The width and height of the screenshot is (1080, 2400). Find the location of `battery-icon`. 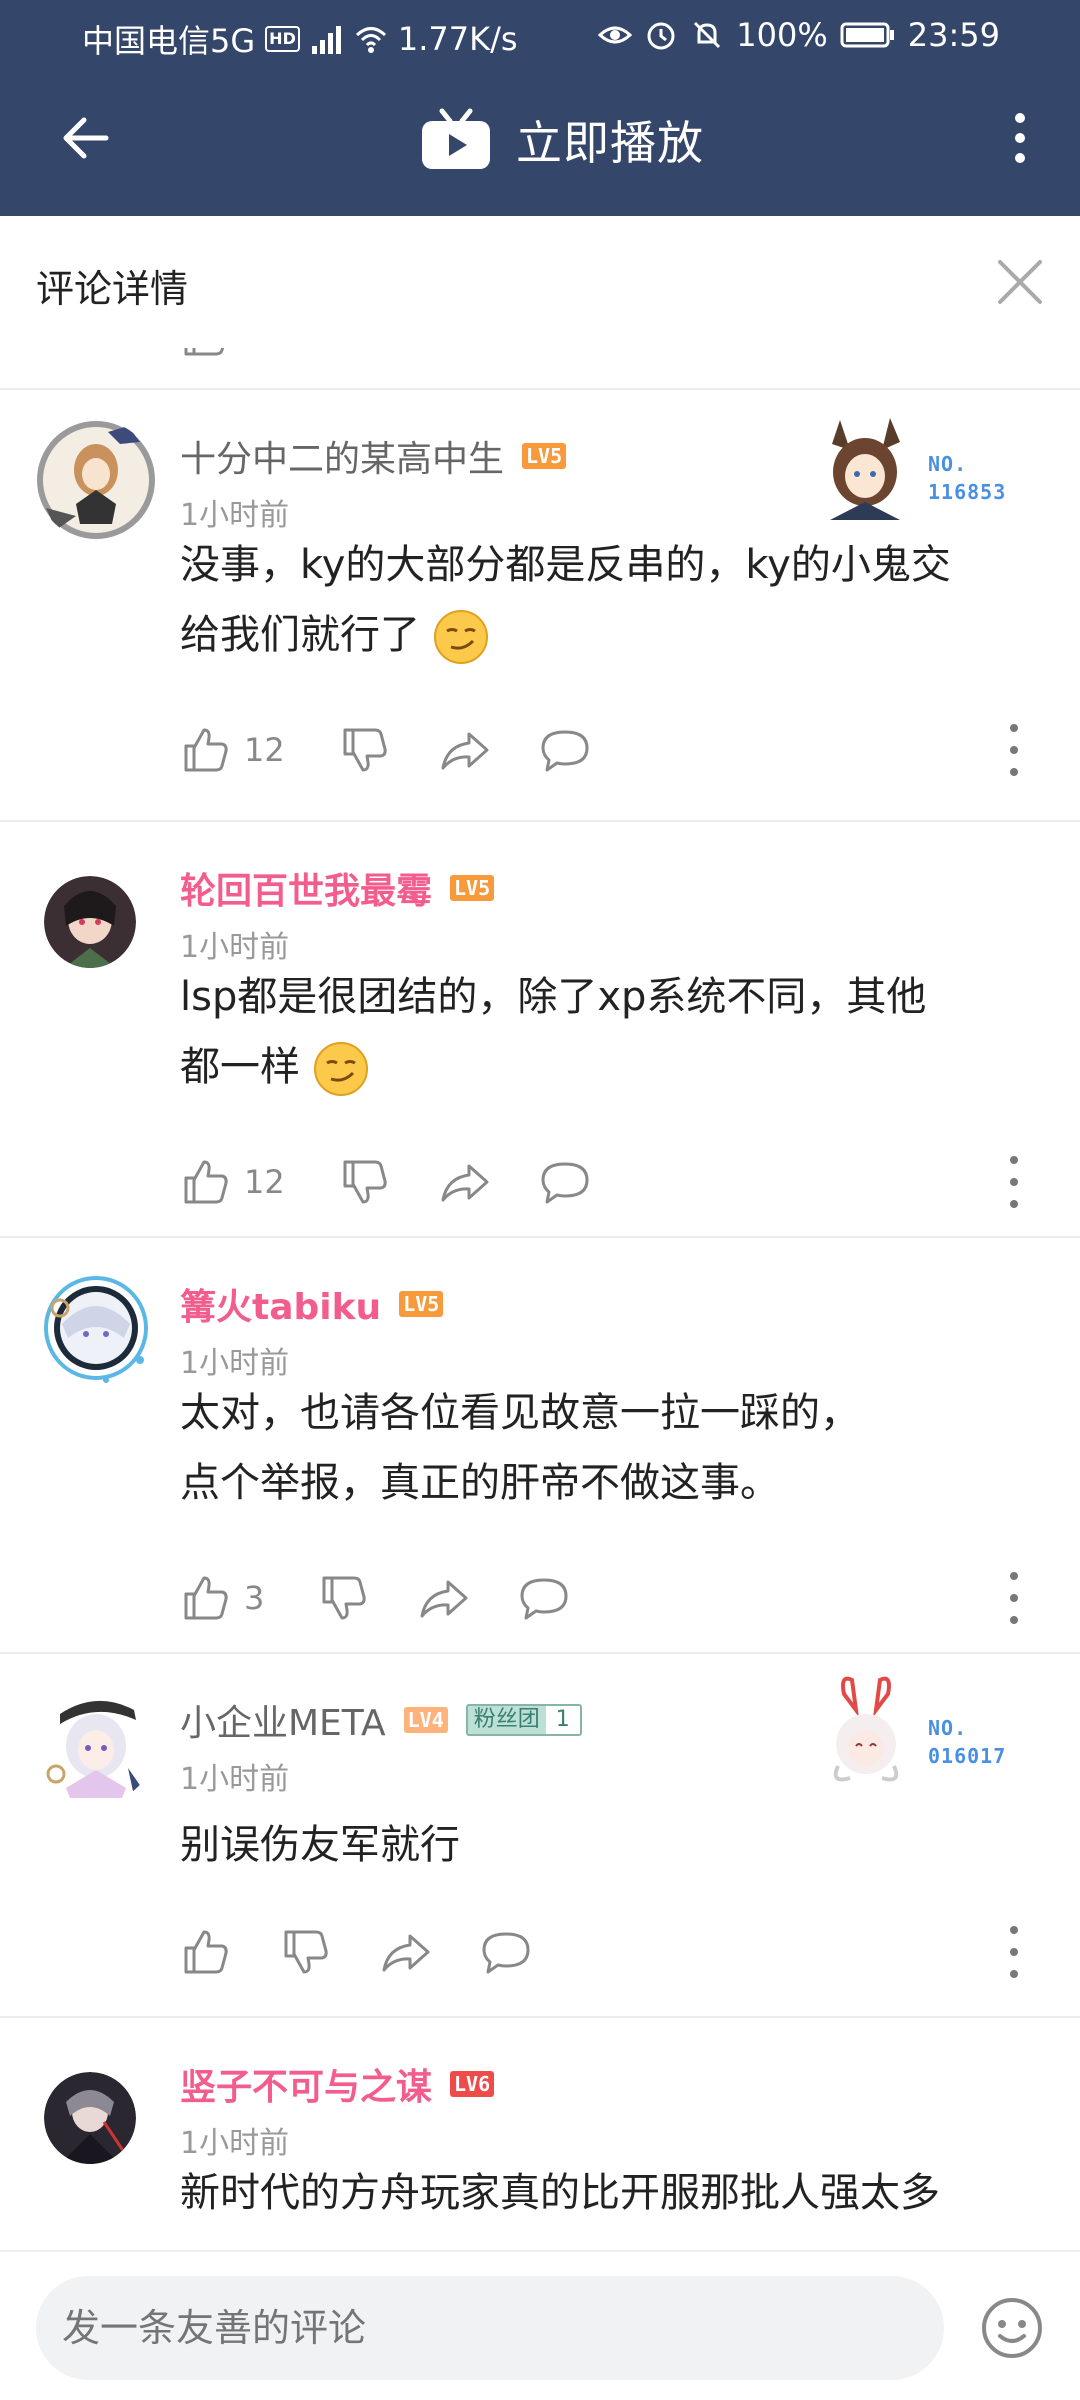

battery-icon is located at coordinates (867, 35).